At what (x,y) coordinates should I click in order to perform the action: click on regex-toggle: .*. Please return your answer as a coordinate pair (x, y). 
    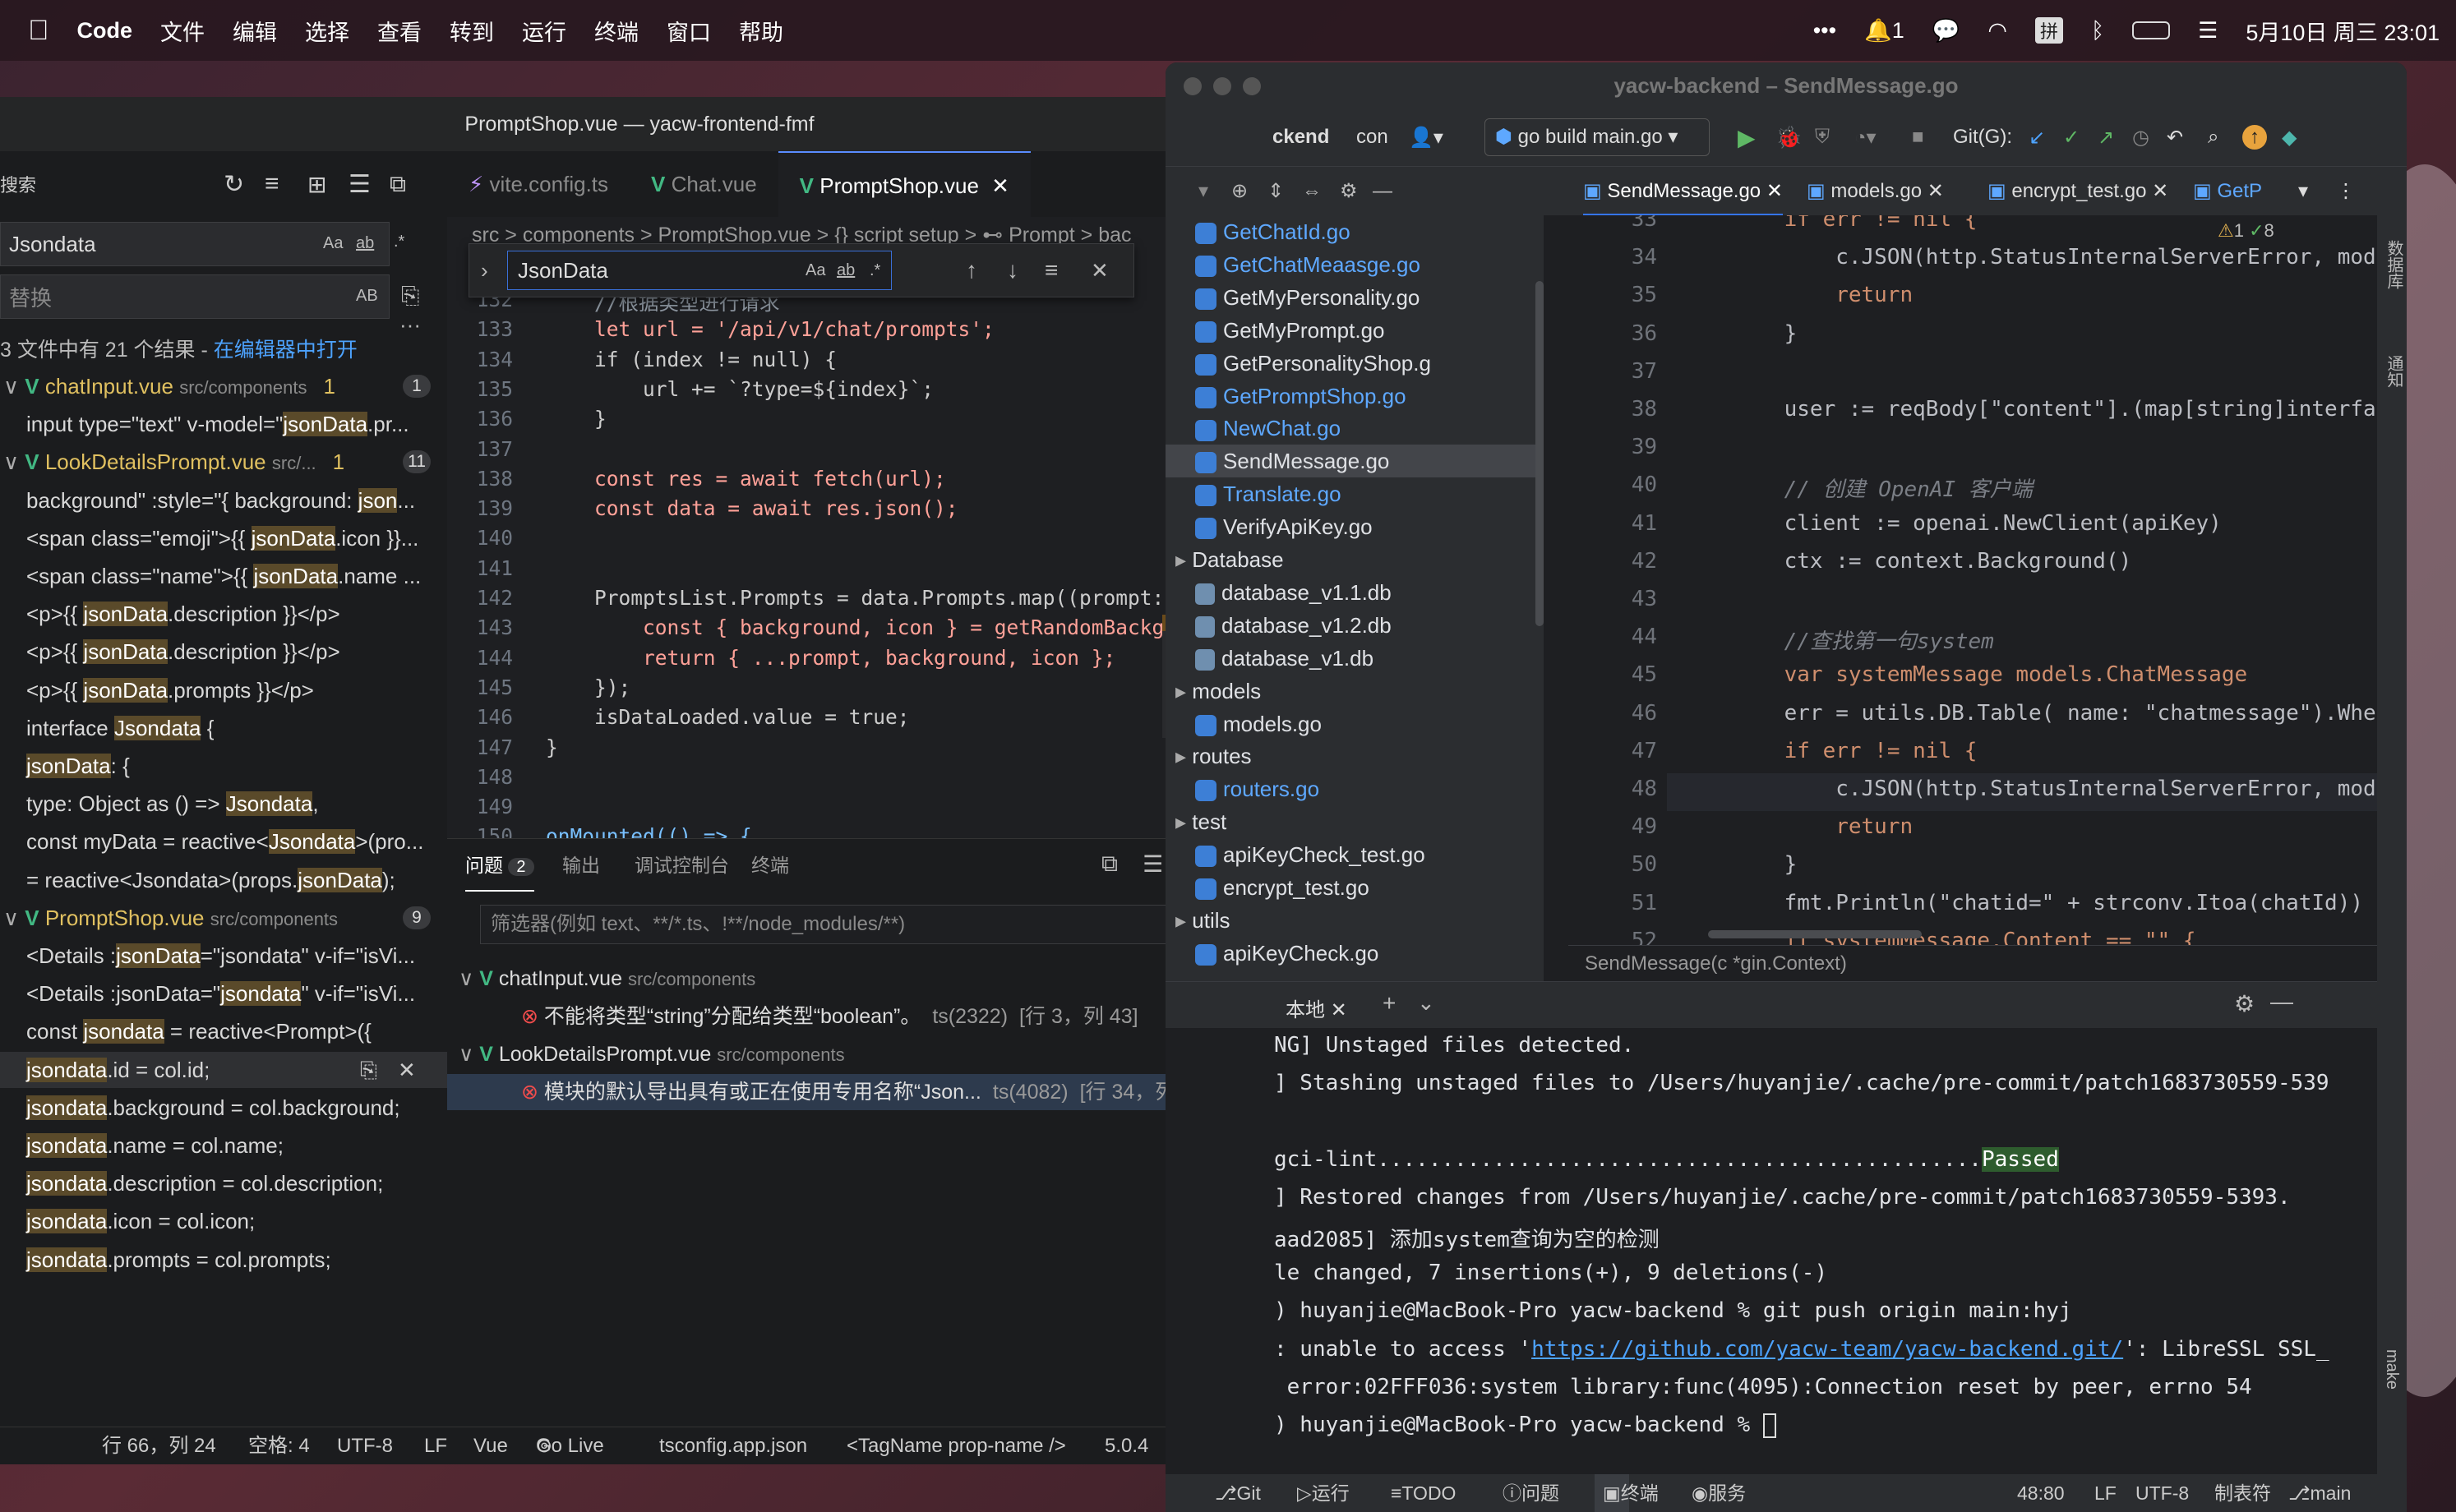
    Looking at the image, I should click on (399, 242).